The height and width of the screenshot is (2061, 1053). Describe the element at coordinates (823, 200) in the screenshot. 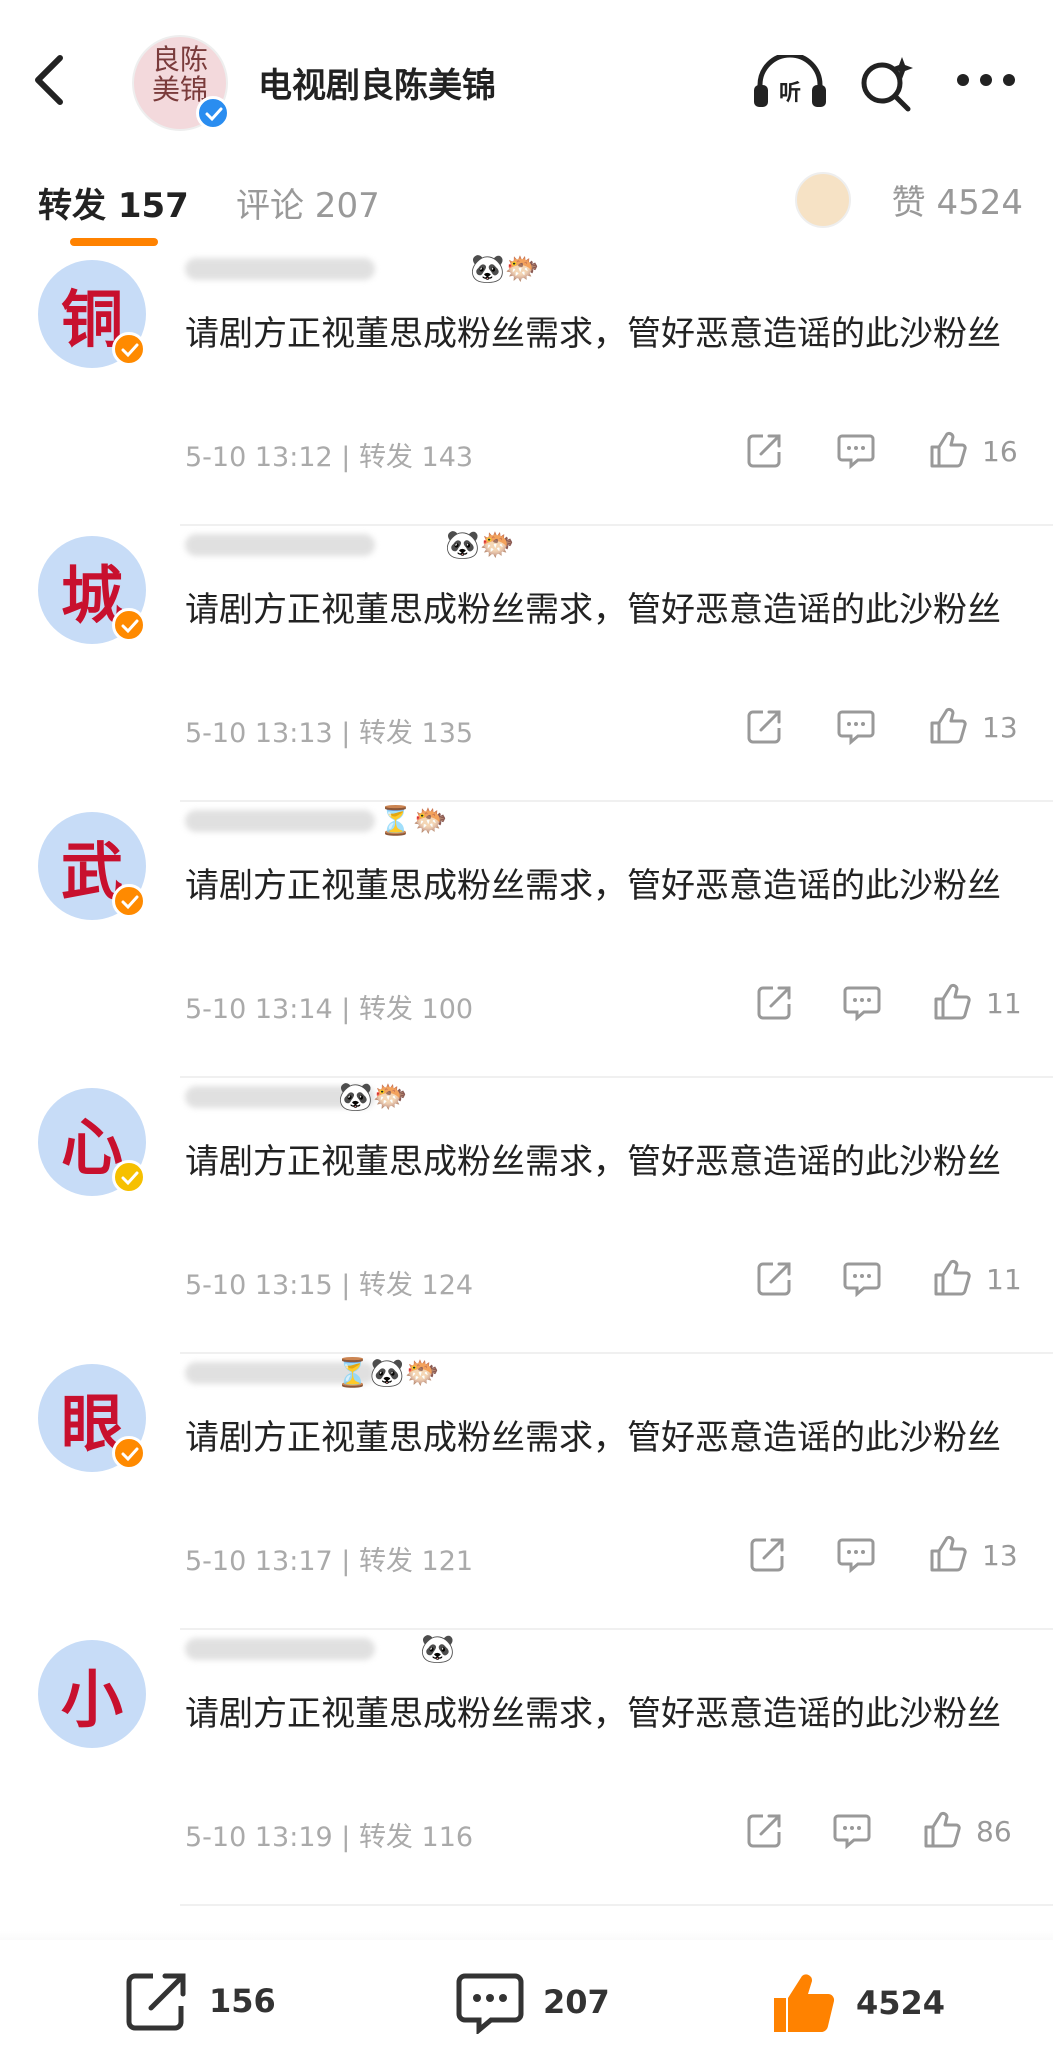

I see `liker-avatar` at that location.